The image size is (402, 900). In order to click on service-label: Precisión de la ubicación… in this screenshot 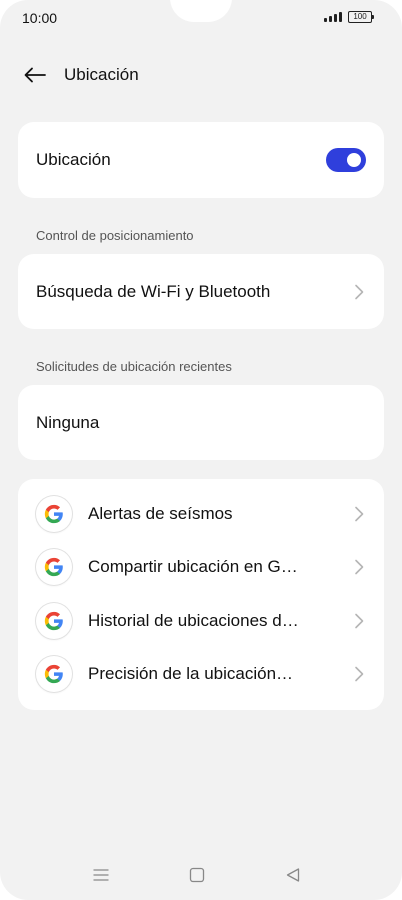, I will do `click(191, 674)`.